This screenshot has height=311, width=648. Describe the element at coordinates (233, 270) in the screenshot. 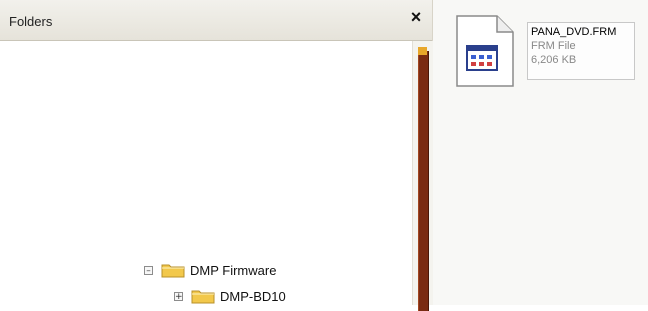

I see `tree-item-label: DMP Firmware` at that location.